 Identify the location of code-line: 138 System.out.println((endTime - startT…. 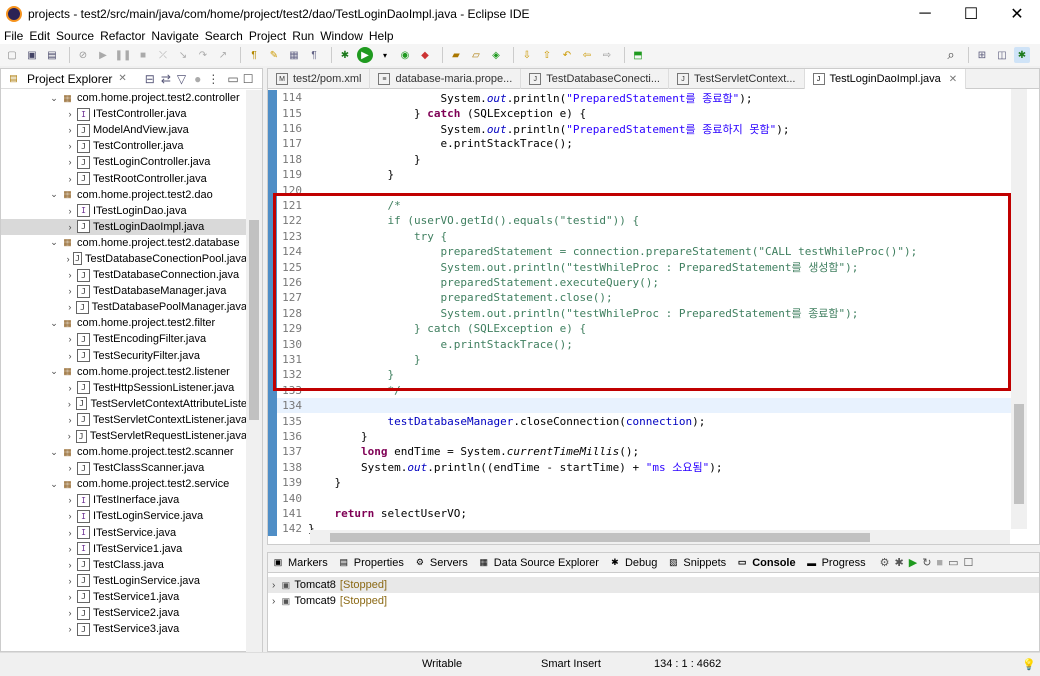
(651, 467).